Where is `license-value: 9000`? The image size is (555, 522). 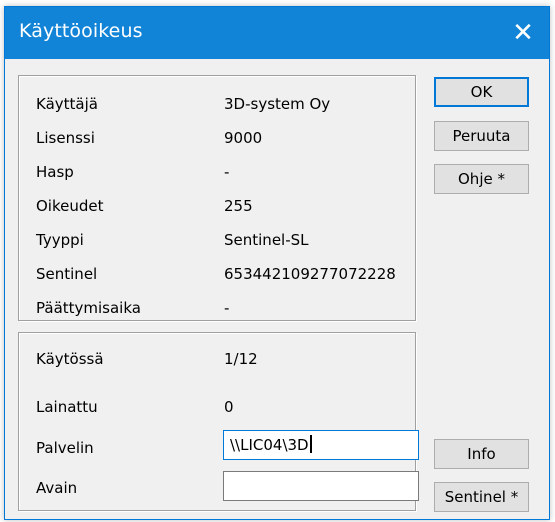
license-value: 9000 is located at coordinates (243, 138).